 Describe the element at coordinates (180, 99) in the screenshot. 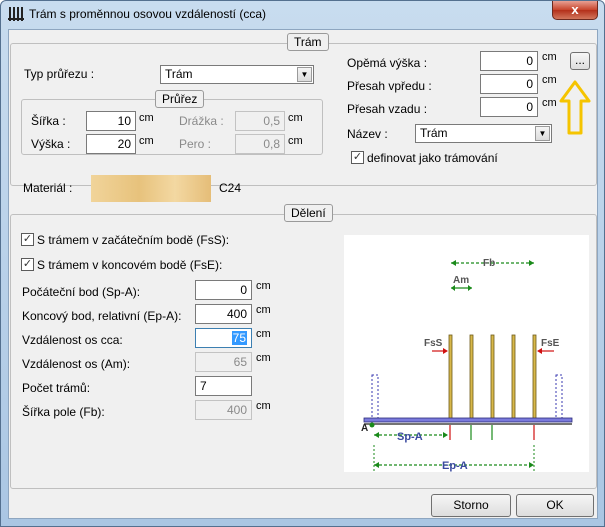

I see `prurez-group-title: Průřez` at that location.